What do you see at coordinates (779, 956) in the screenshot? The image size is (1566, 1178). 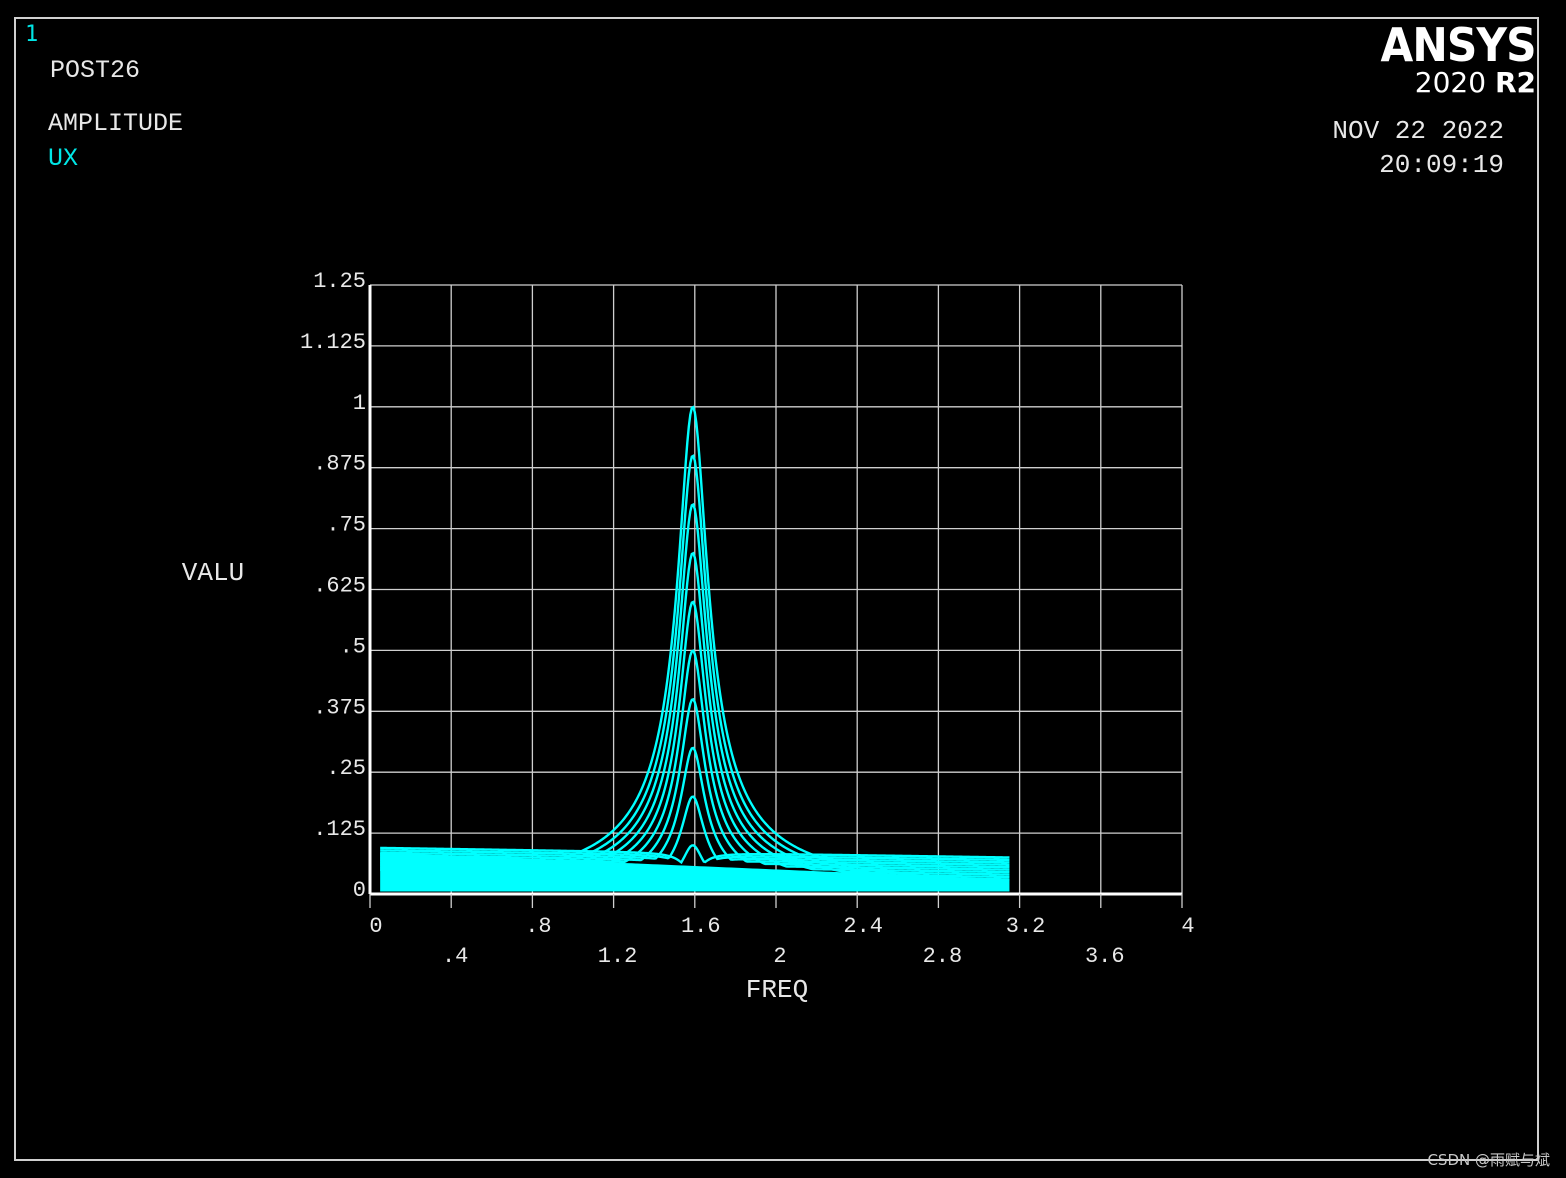 I see `x-tick-label-lower: 2` at bounding box center [779, 956].